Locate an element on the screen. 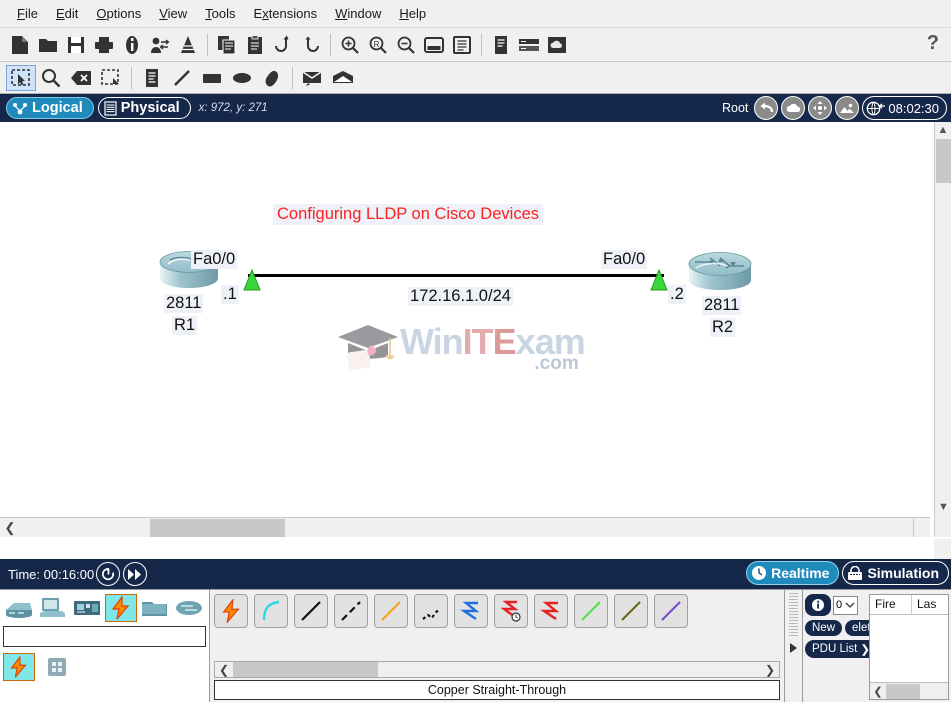 The width and height of the screenshot is (951, 708). viewport-icon is located at coordinates (501, 45).